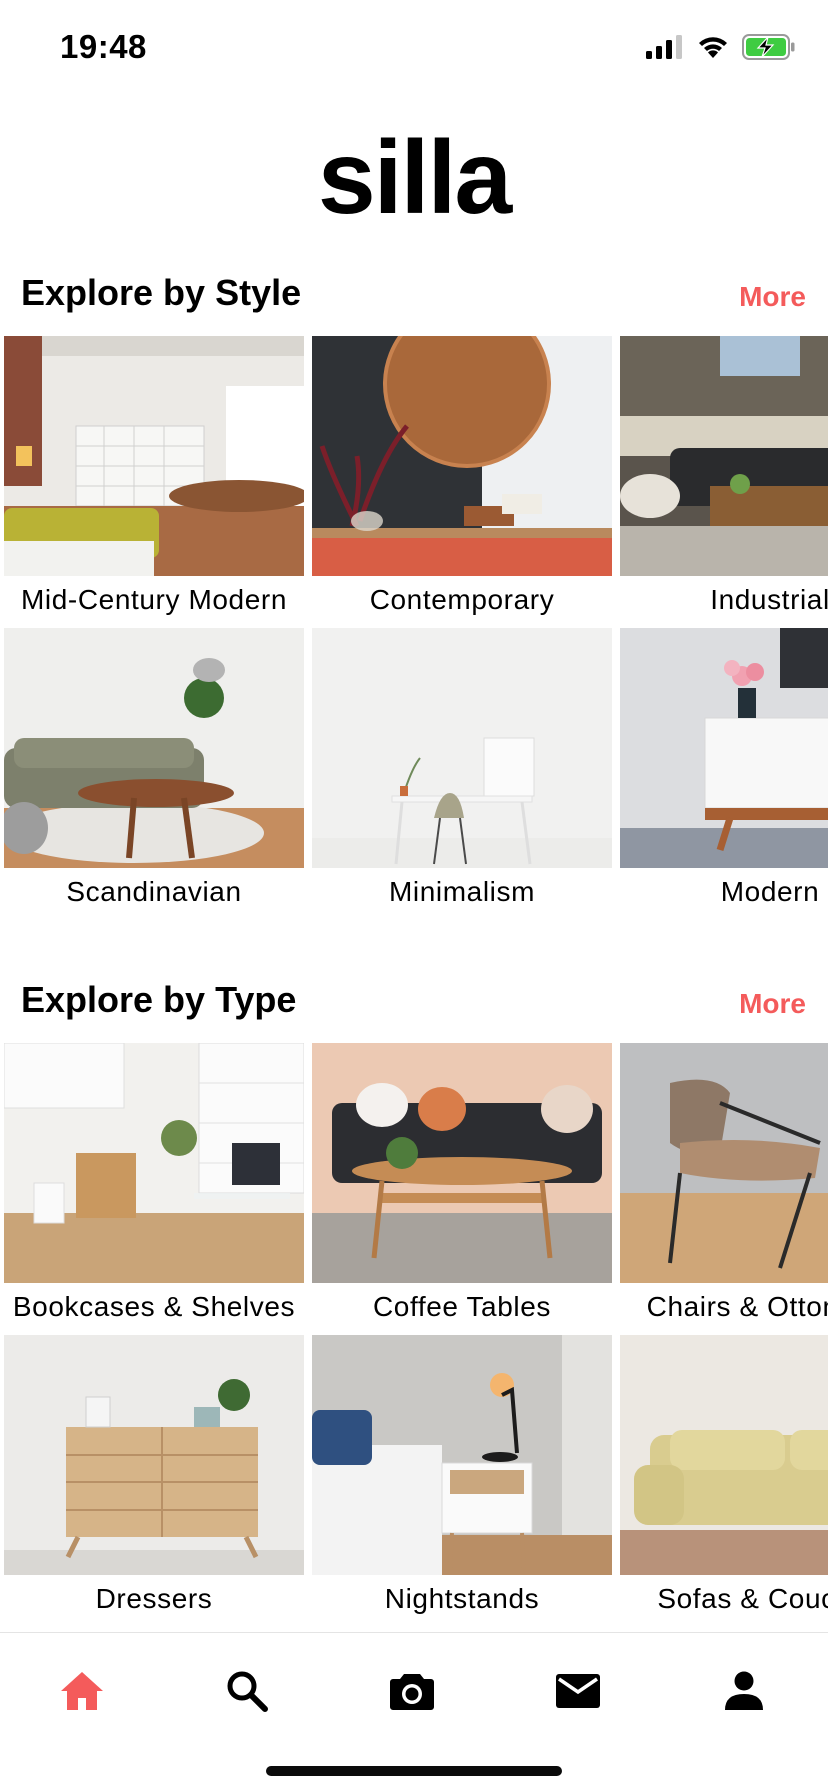 Image resolution: width=828 pixels, height=1792 pixels. Describe the element at coordinates (664, 47) in the screenshot. I see `signal-icon` at that location.